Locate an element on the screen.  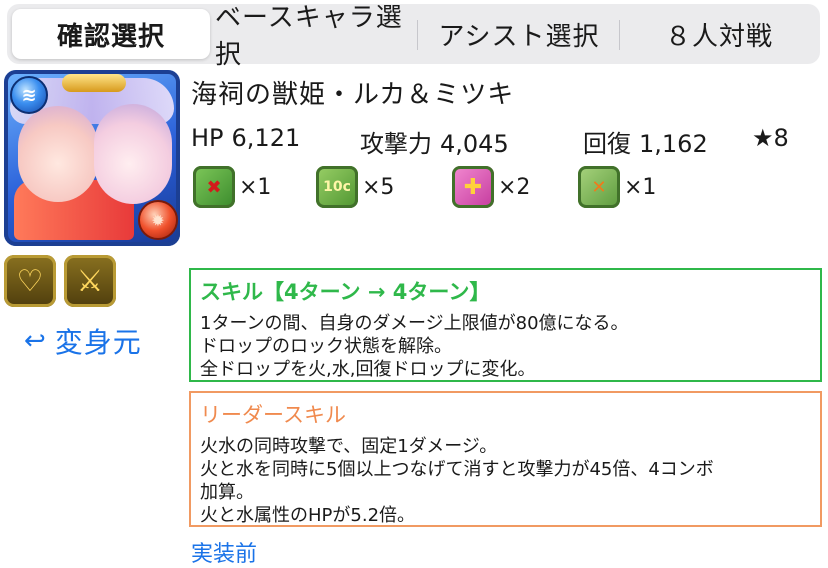
latent-count: ×2 is located at coordinates (514, 187).